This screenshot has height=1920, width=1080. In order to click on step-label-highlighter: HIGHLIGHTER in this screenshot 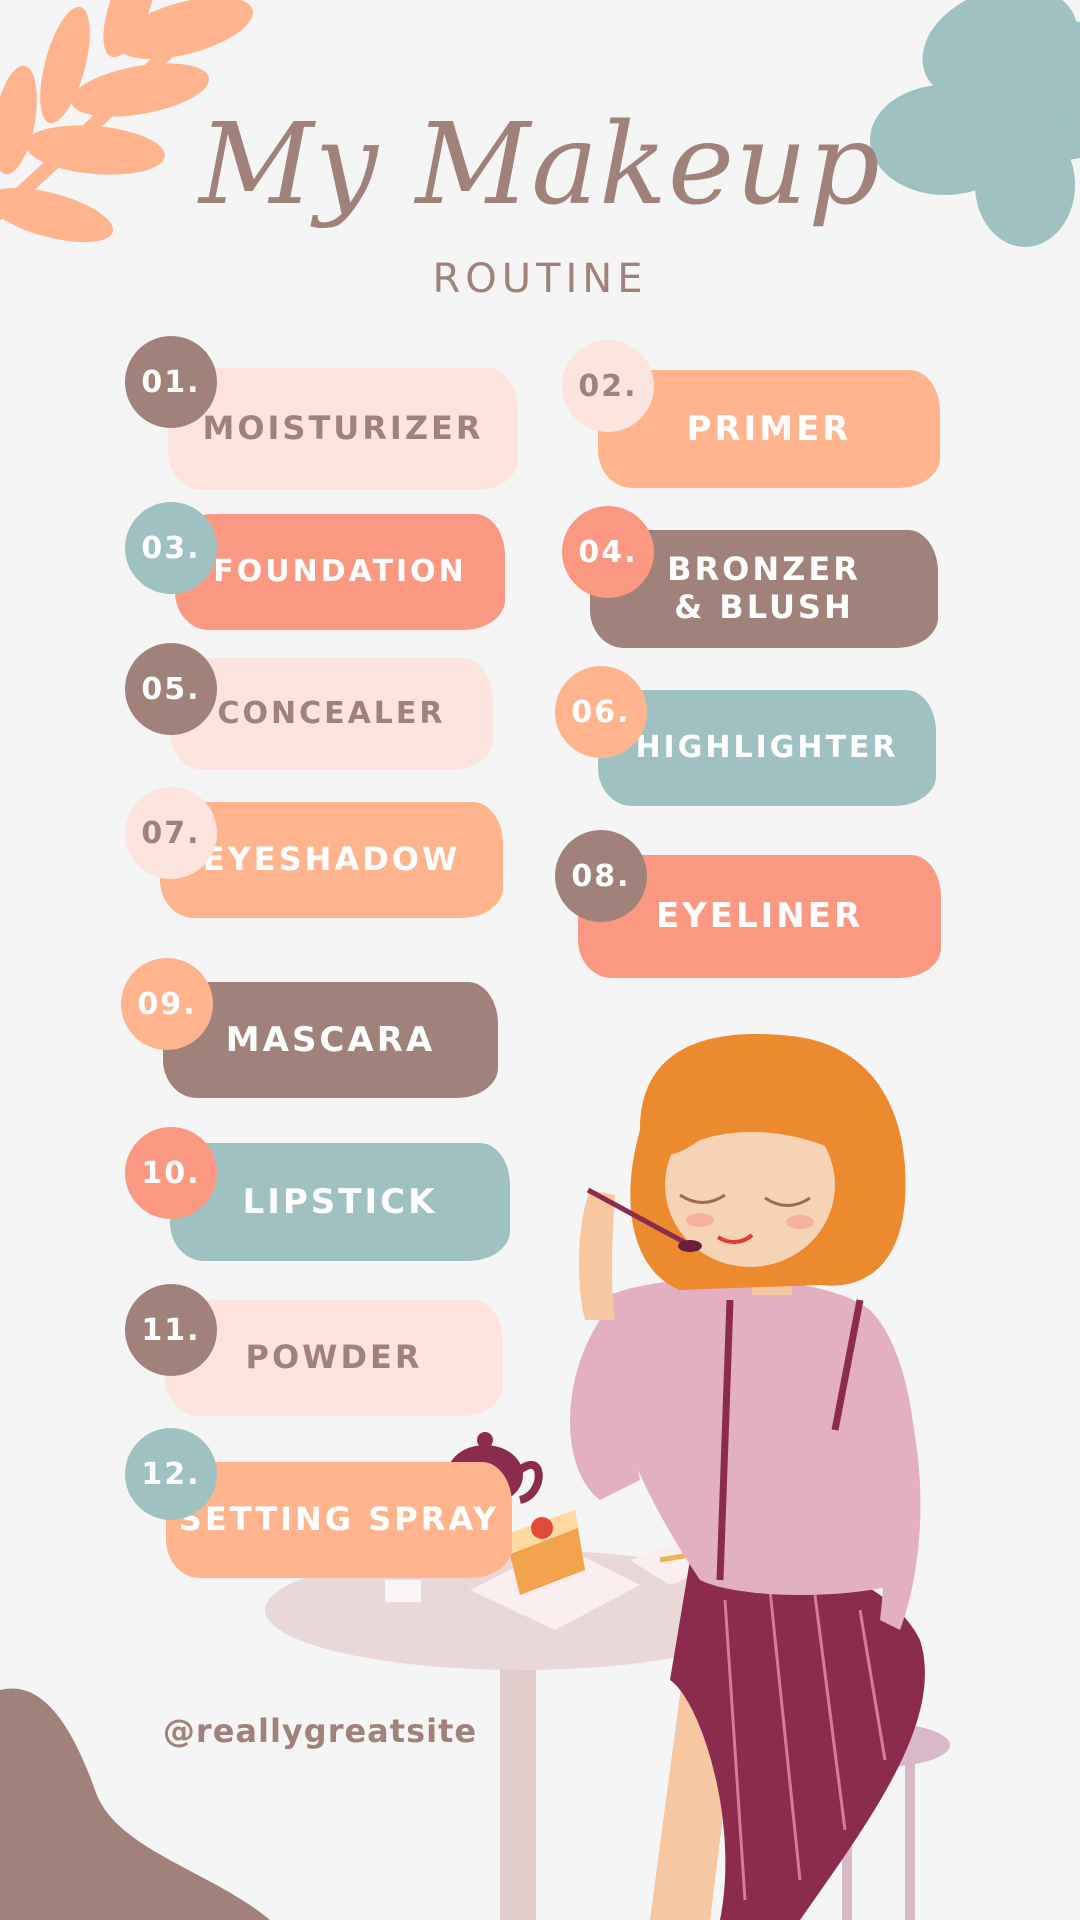, I will do `click(767, 748)`.